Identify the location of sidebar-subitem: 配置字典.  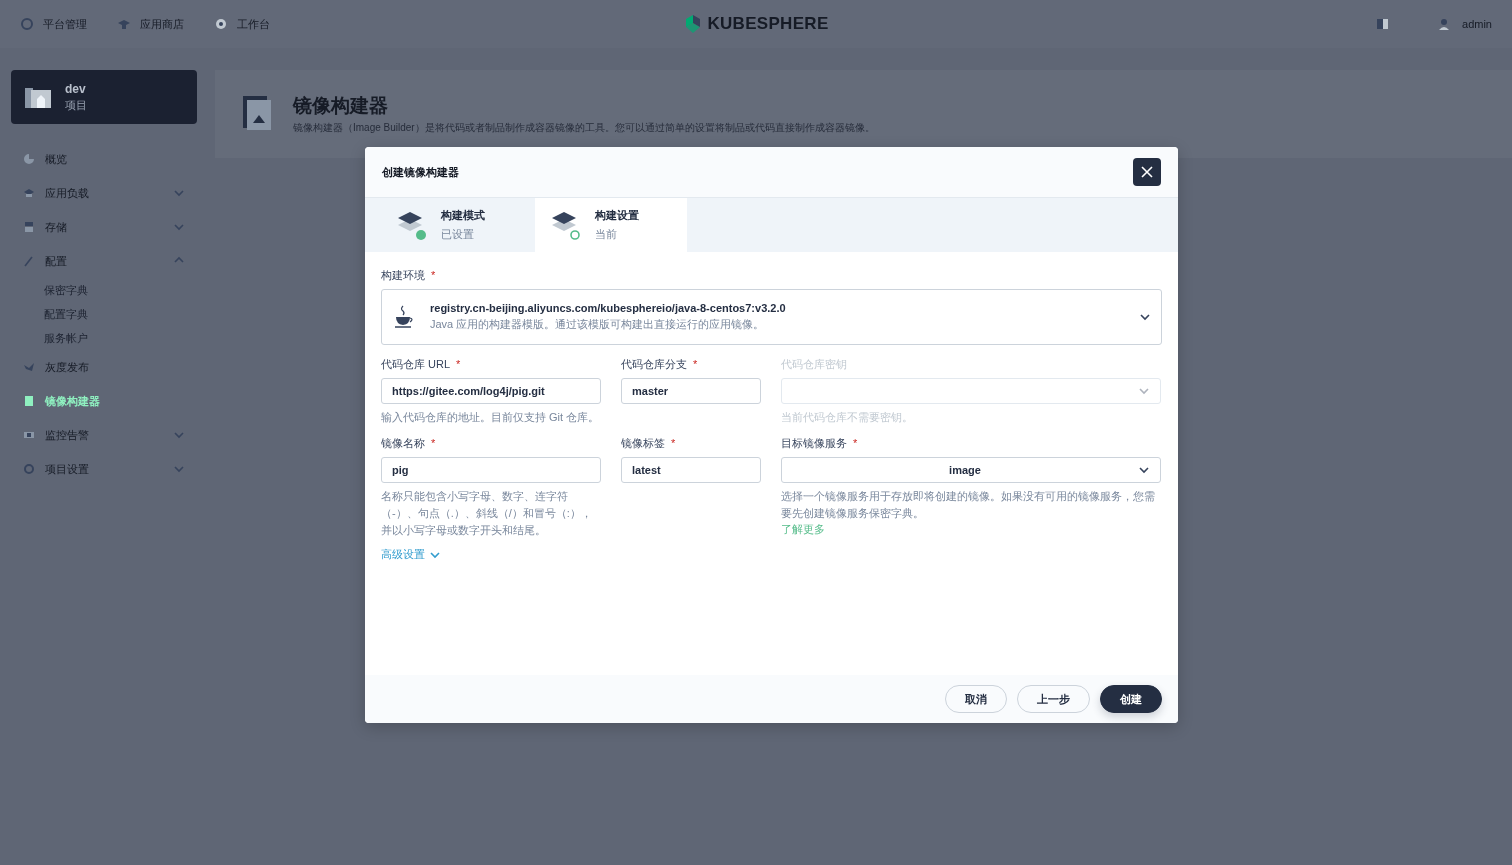
(49, 314).